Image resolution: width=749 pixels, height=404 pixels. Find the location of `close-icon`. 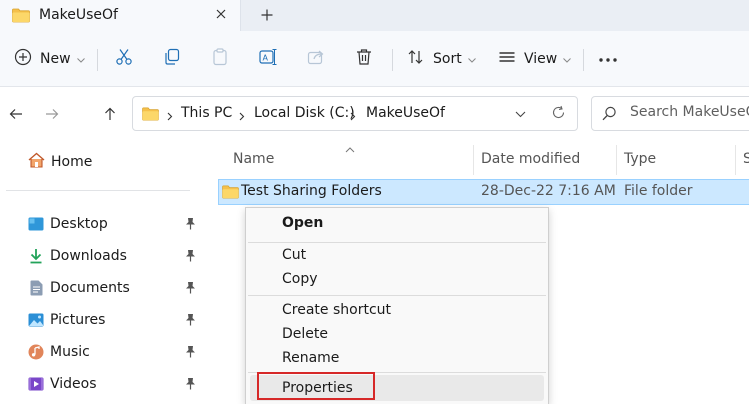

close-icon is located at coordinates (221, 14).